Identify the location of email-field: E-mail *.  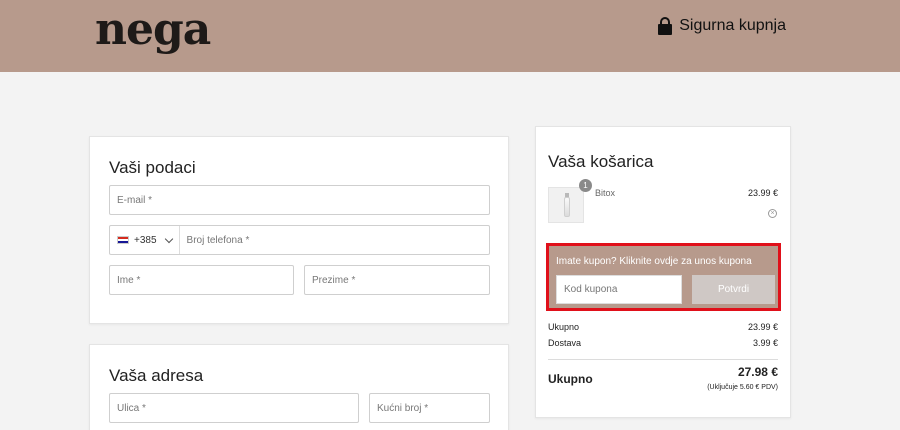
(299, 200).